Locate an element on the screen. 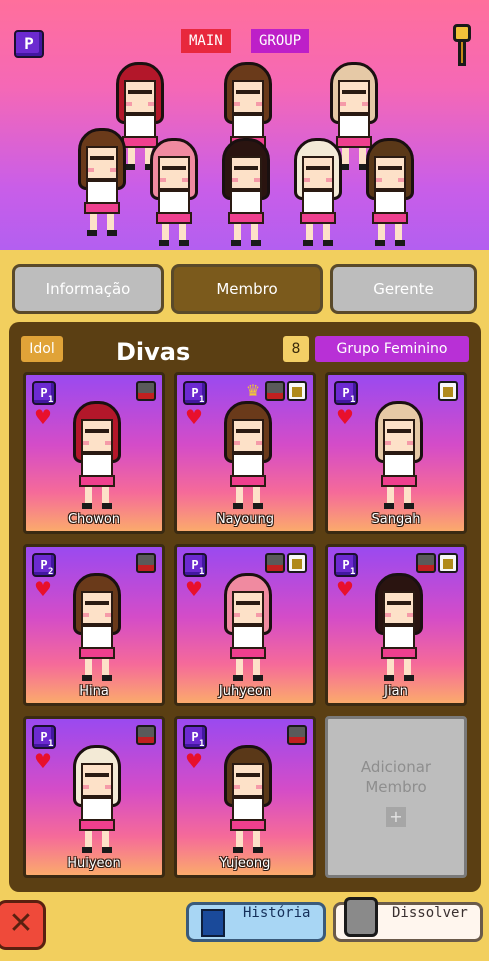 The width and height of the screenshot is (489, 961). tab-bar: Informação Membro Gerente is located at coordinates (244, 289).